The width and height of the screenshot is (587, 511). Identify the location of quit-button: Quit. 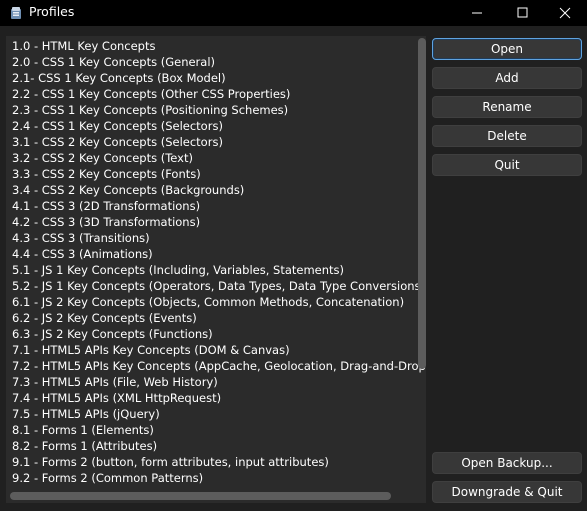
(507, 165).